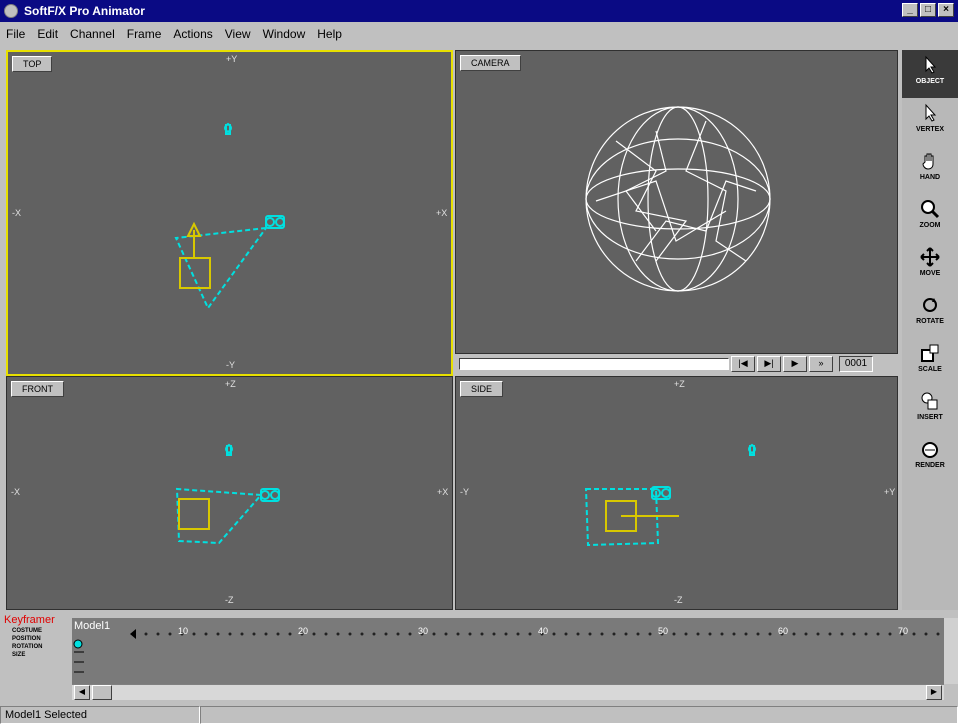 This screenshot has height=724, width=958. Describe the element at coordinates (423, 631) in the screenshot. I see `tick-label: 30` at that location.